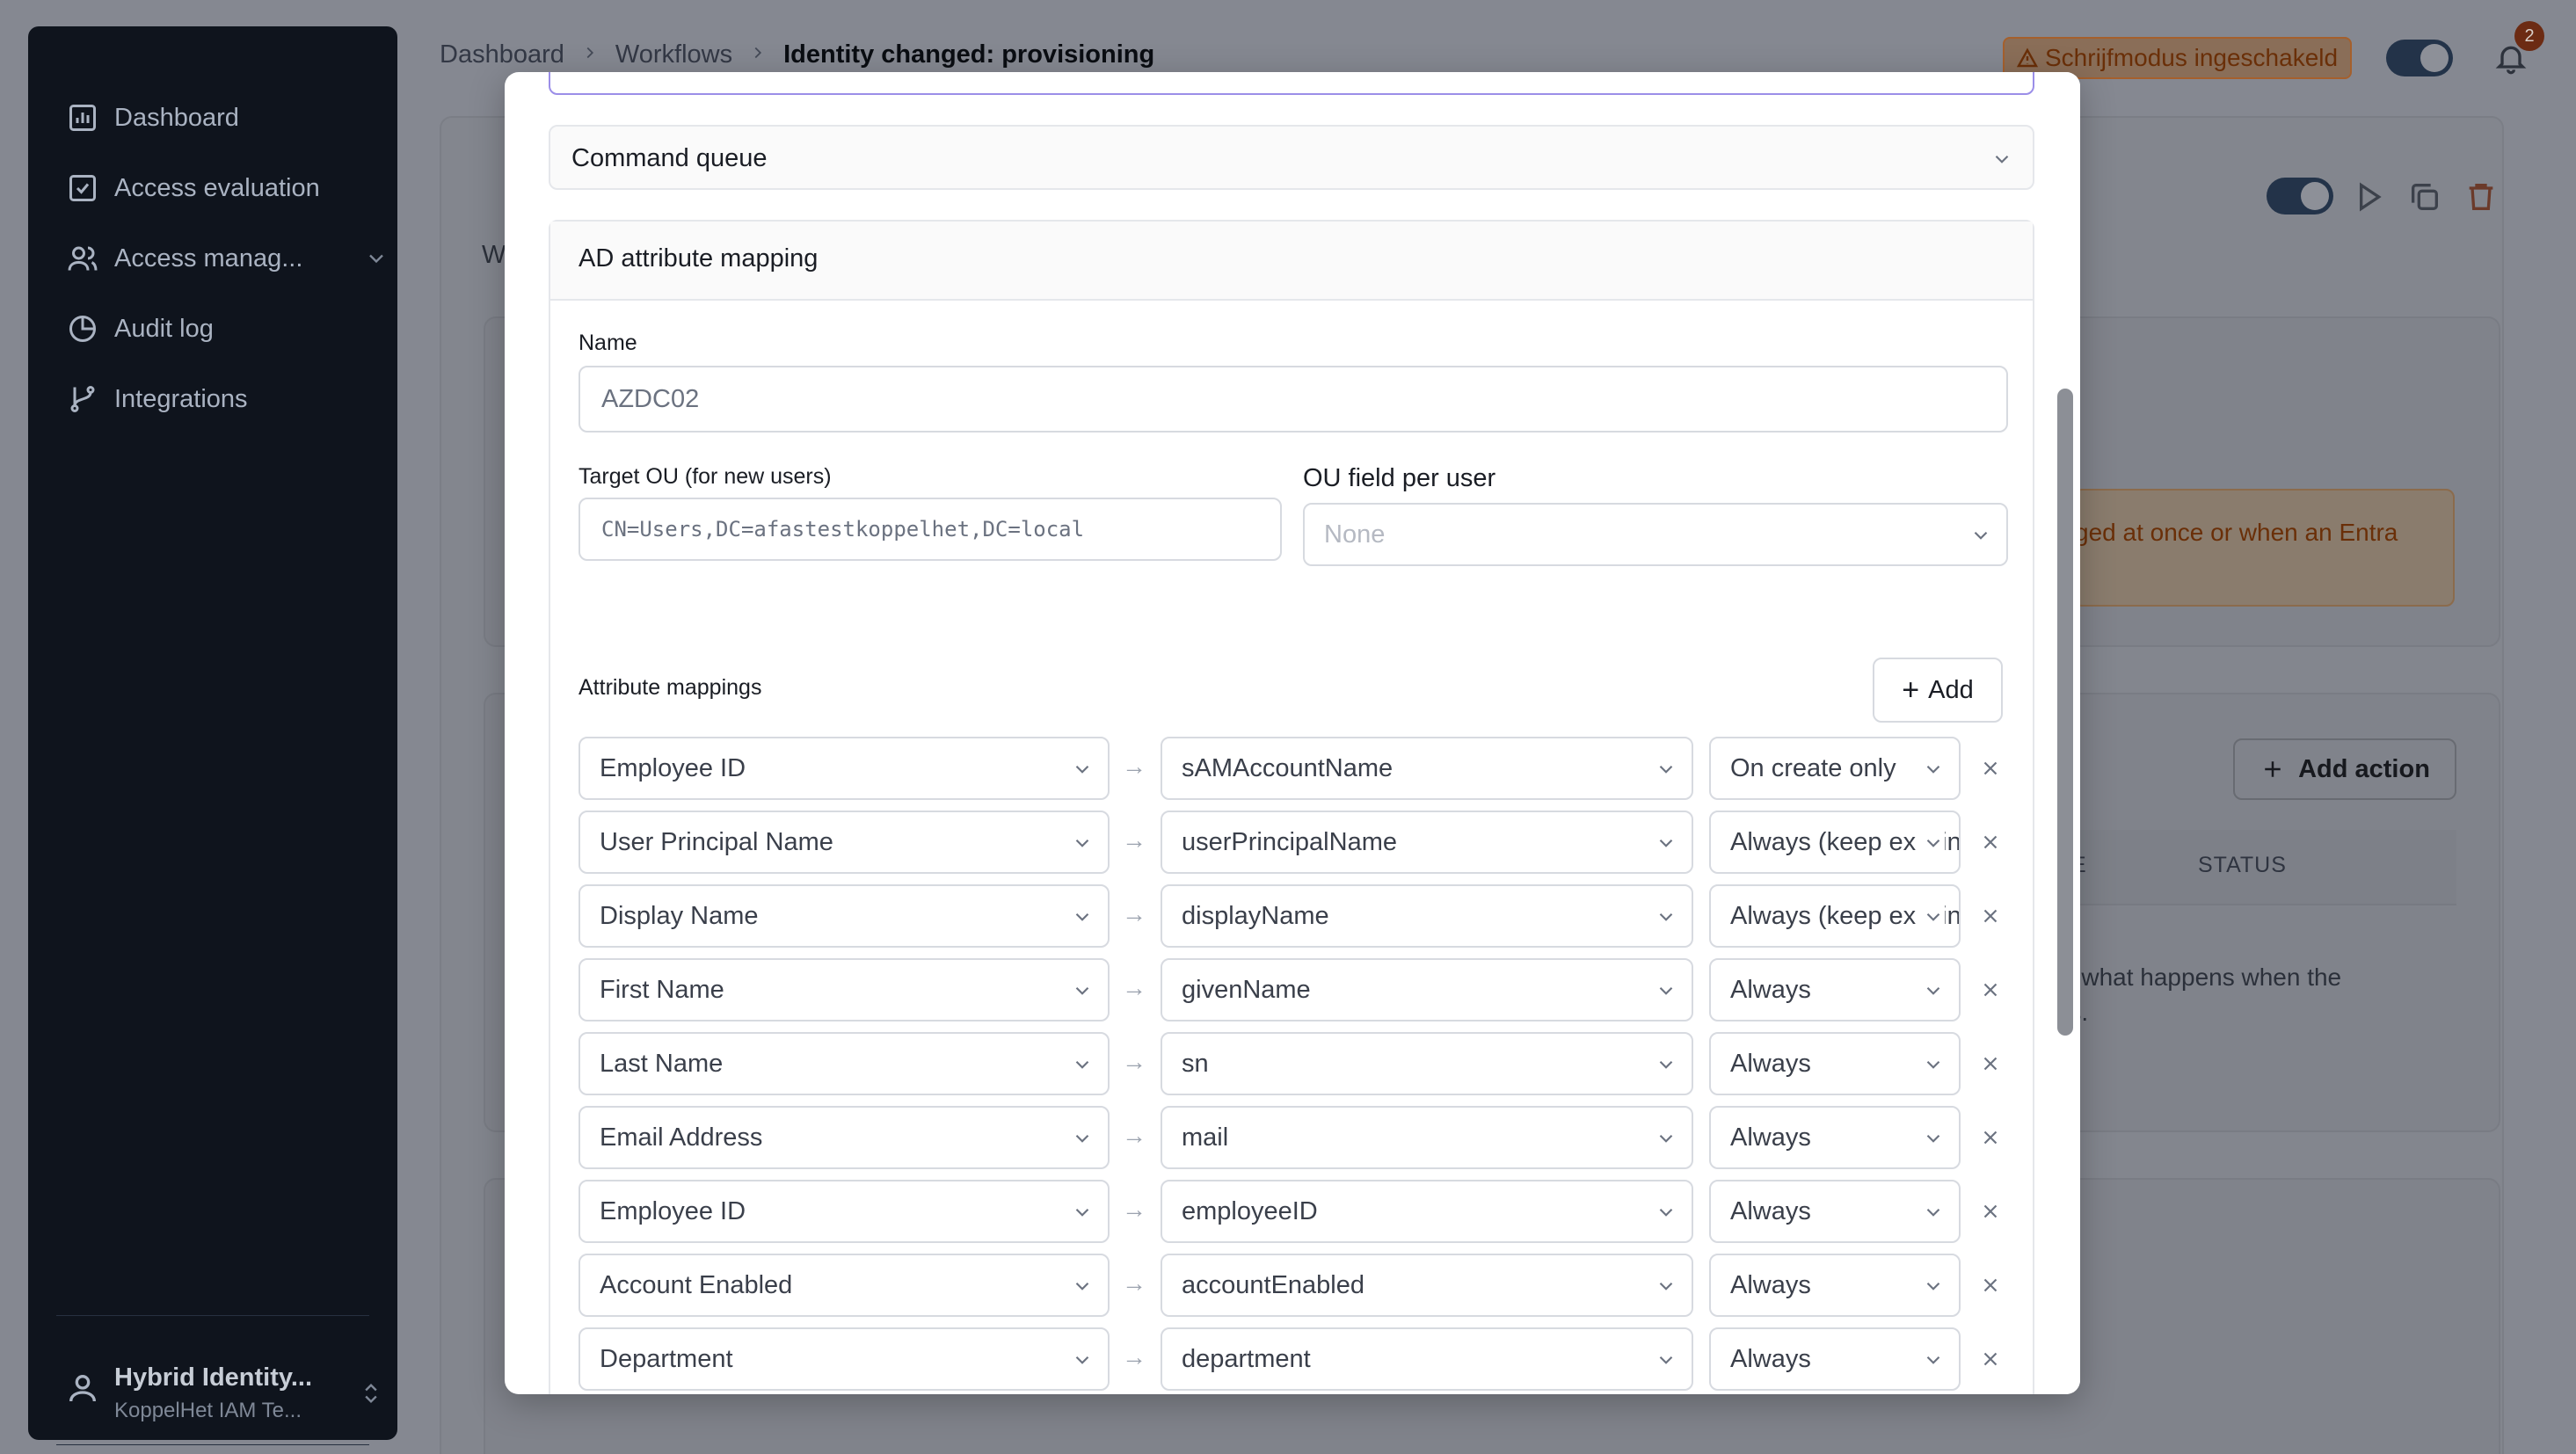 This screenshot has width=2576, height=1454. Describe the element at coordinates (1427, 989) in the screenshot. I see `target-attribute-select: givenName` at that location.